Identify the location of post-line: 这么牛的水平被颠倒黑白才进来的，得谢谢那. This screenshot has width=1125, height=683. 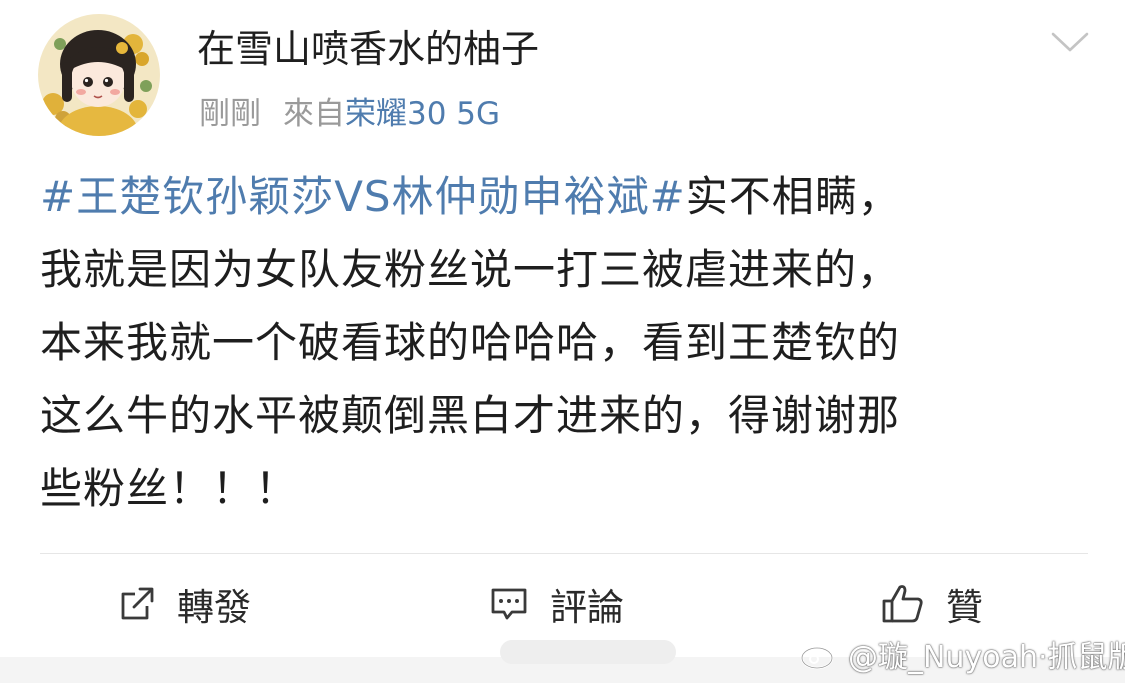
(565, 415).